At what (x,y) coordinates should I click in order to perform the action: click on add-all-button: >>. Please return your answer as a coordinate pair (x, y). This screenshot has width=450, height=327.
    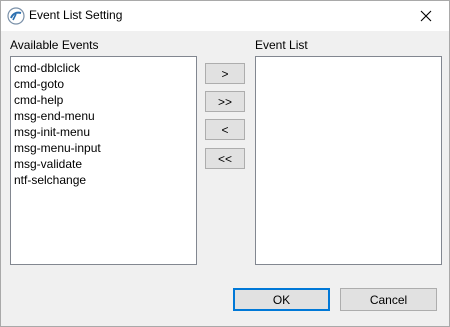
    Looking at the image, I should click on (225, 101).